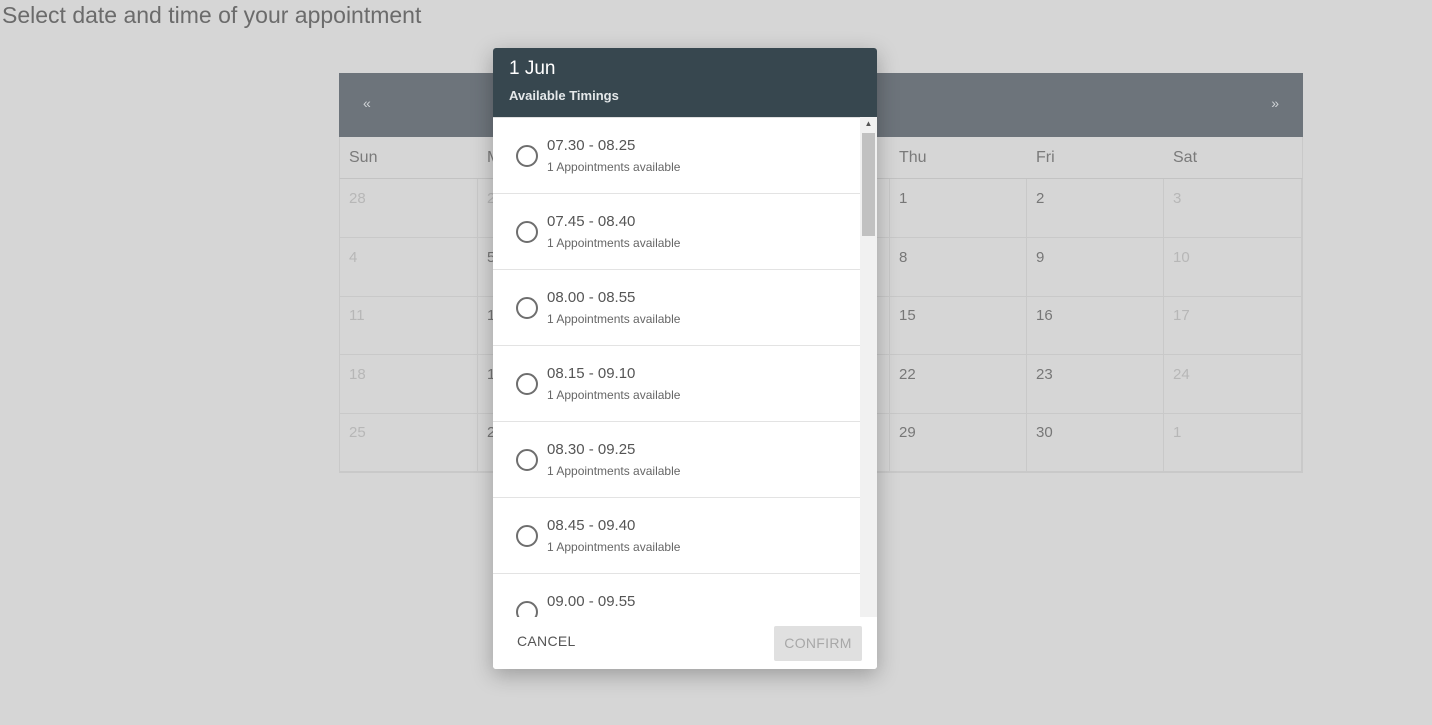 Image resolution: width=1432 pixels, height=725 pixels. What do you see at coordinates (591, 373) in the screenshot?
I see `slot-time-label: 08.15 - 09.10` at bounding box center [591, 373].